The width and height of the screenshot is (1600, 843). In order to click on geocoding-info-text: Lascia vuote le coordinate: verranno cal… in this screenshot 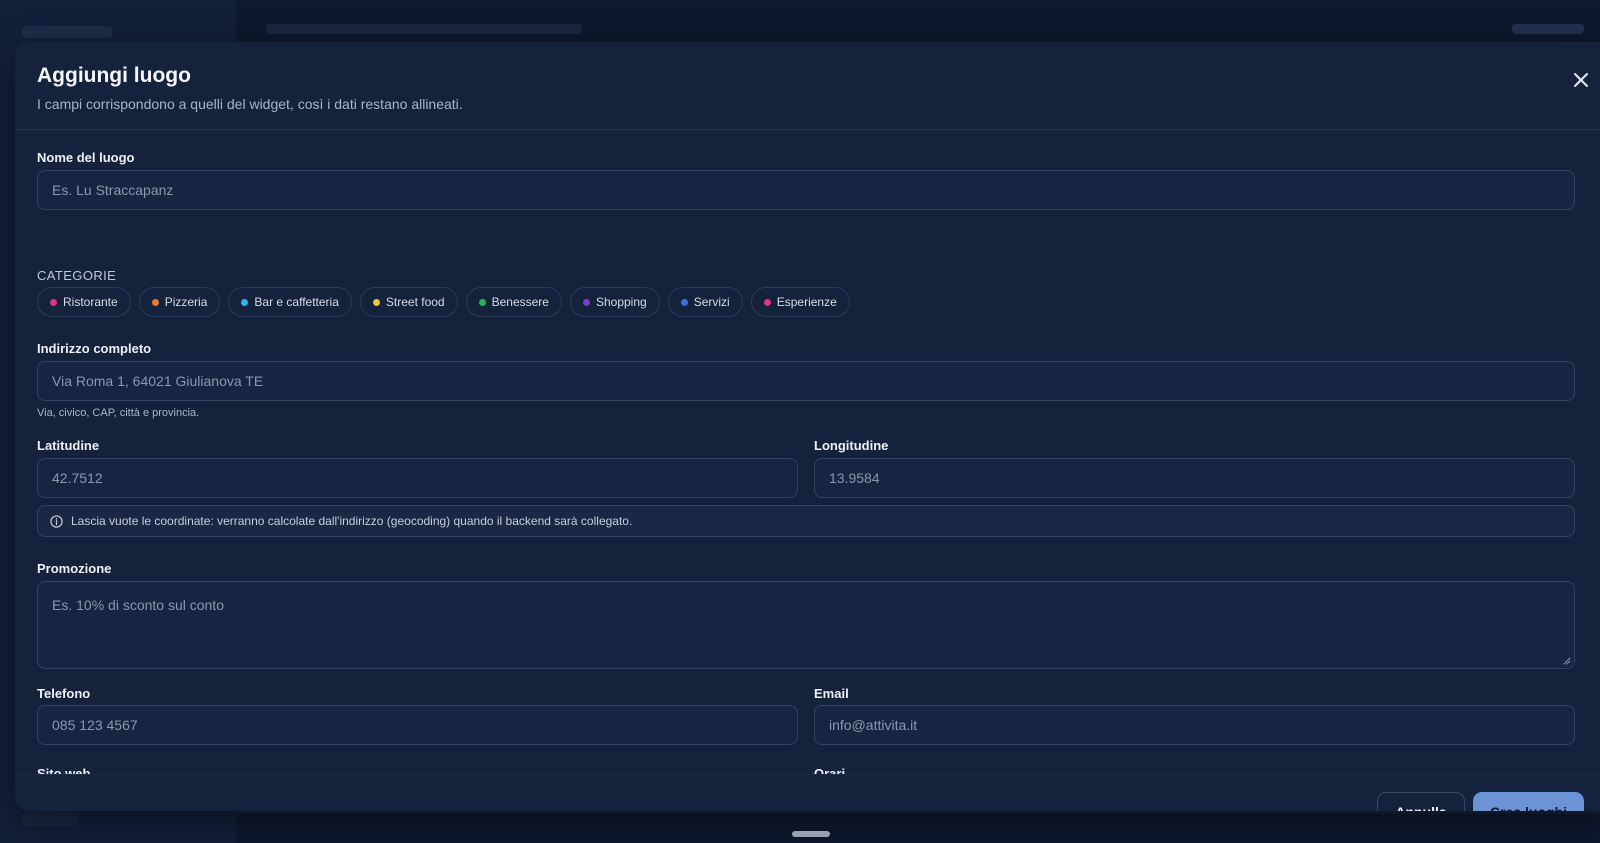, I will do `click(352, 521)`.